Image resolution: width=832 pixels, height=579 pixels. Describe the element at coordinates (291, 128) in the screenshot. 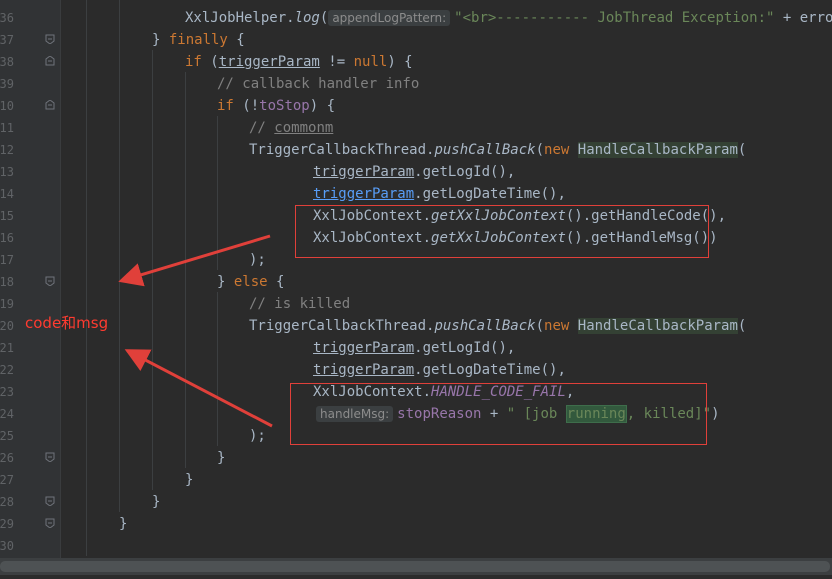

I see `code-line-41: // commonm` at that location.